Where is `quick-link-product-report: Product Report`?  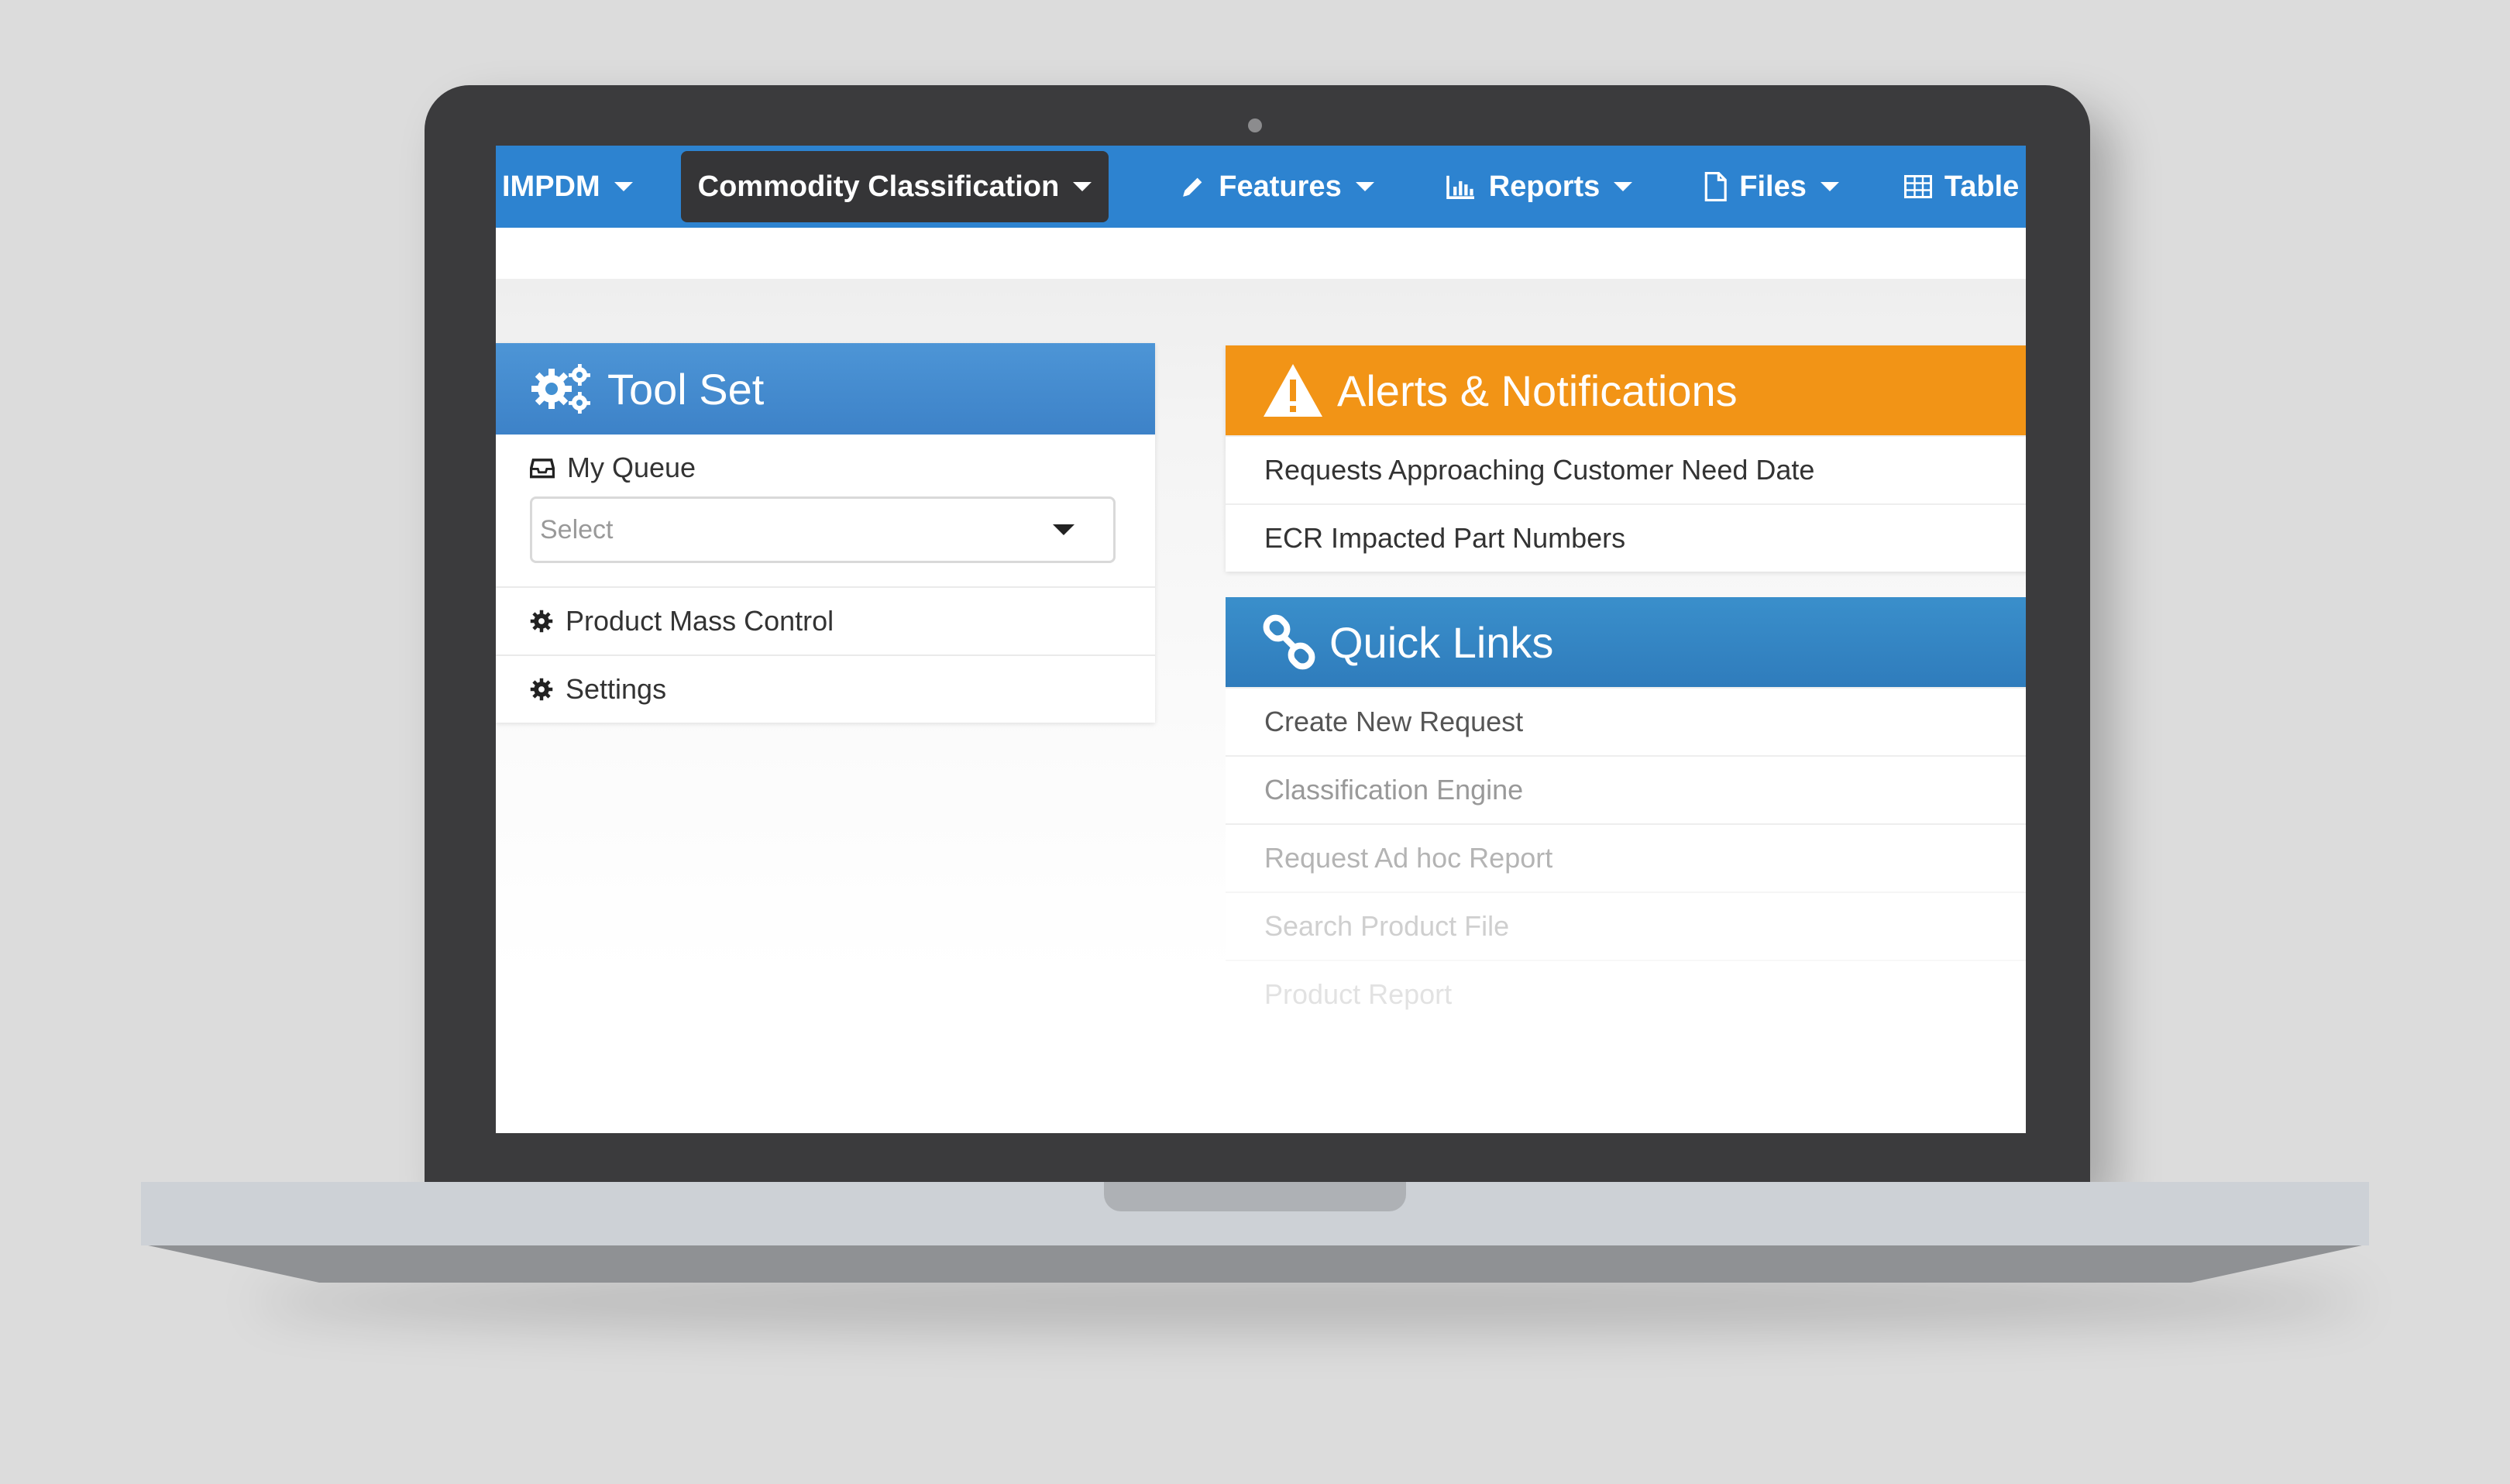 quick-link-product-report: Product Report is located at coordinates (1626, 994).